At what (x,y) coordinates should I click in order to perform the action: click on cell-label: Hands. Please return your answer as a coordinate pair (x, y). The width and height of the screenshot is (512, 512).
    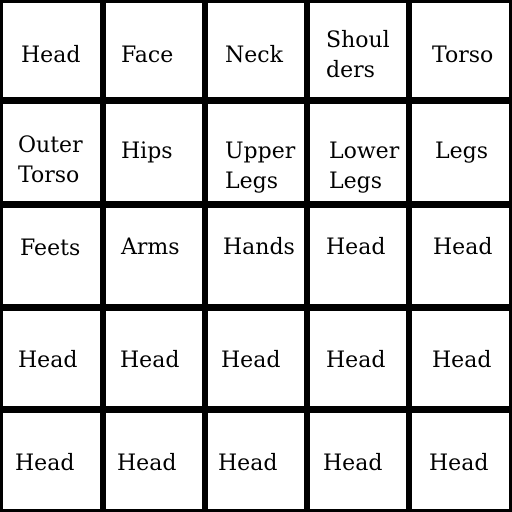
    Looking at the image, I should click on (259, 247).